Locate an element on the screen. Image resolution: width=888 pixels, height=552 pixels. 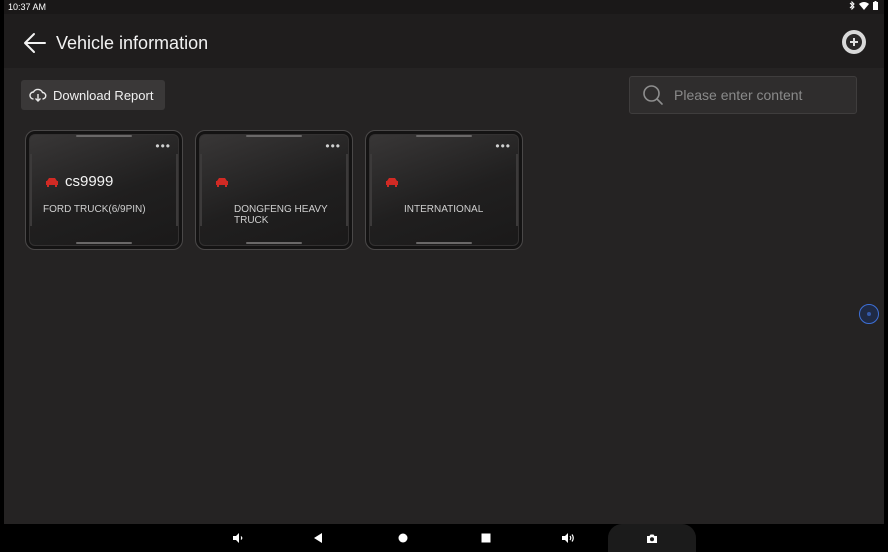
vehicle-model: INTERNATIONAL is located at coordinates (444, 209).